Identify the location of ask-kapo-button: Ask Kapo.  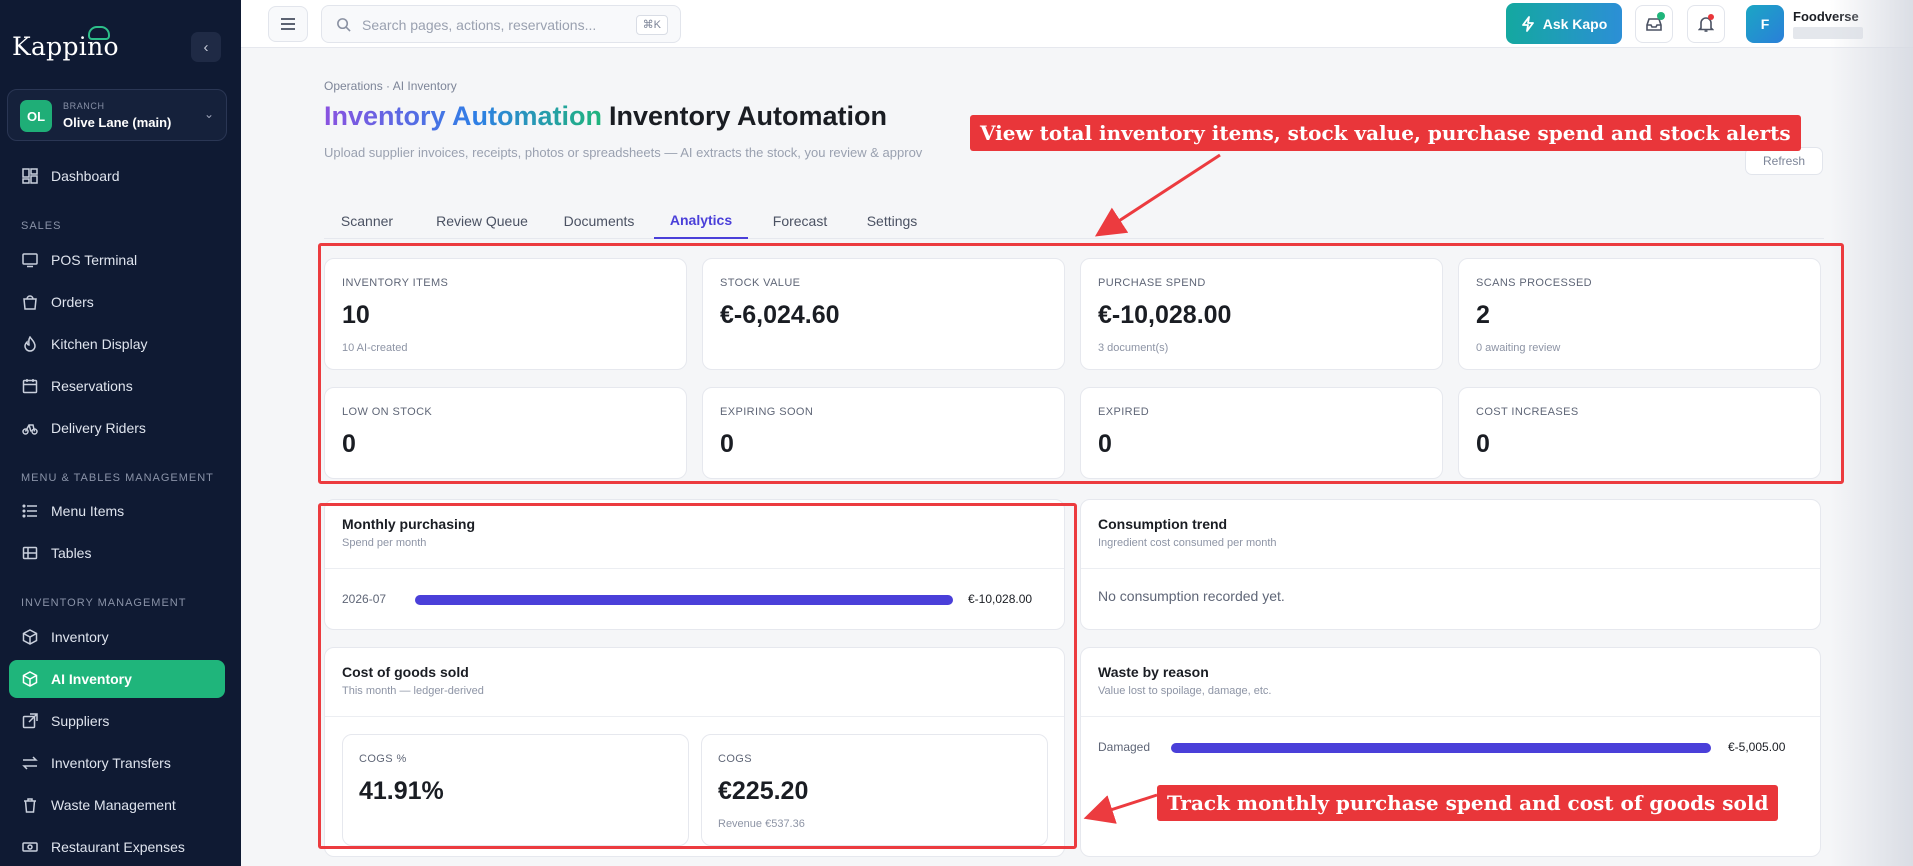
(1564, 23).